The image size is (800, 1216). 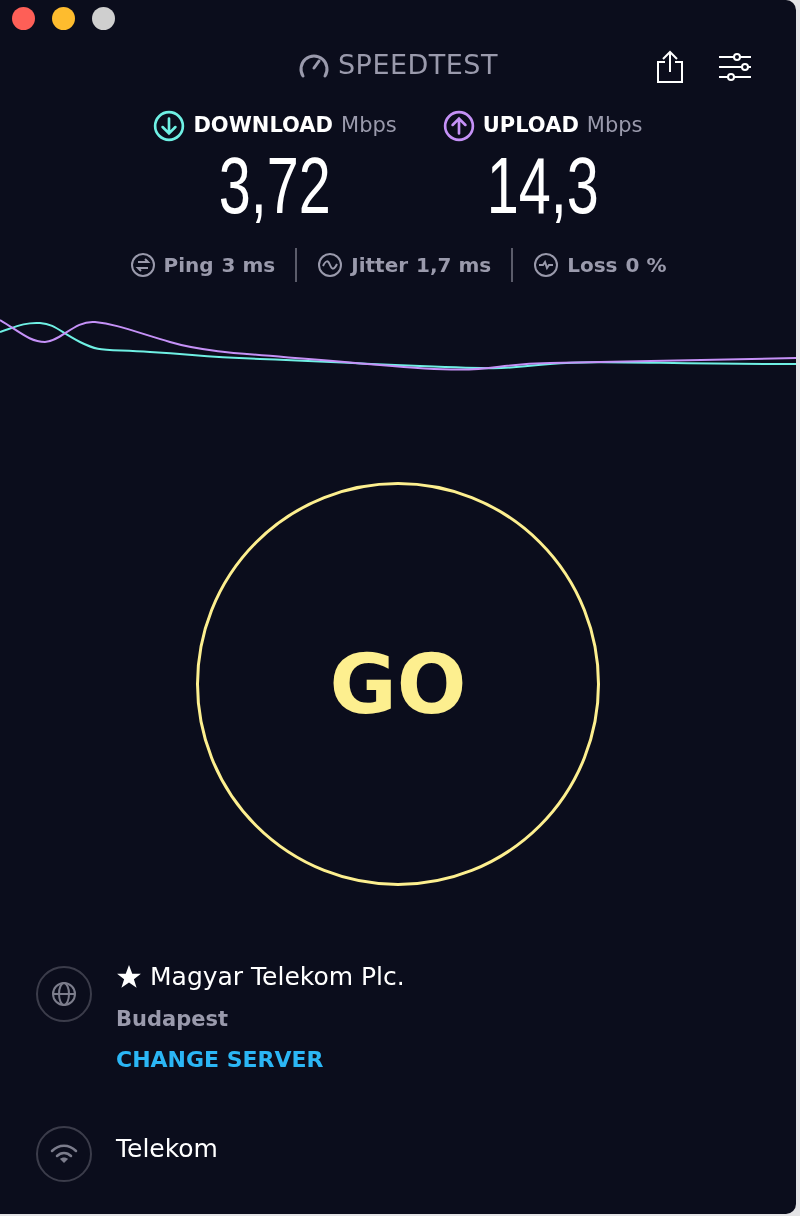 I want to click on ping-icon, so click(x=142, y=265).